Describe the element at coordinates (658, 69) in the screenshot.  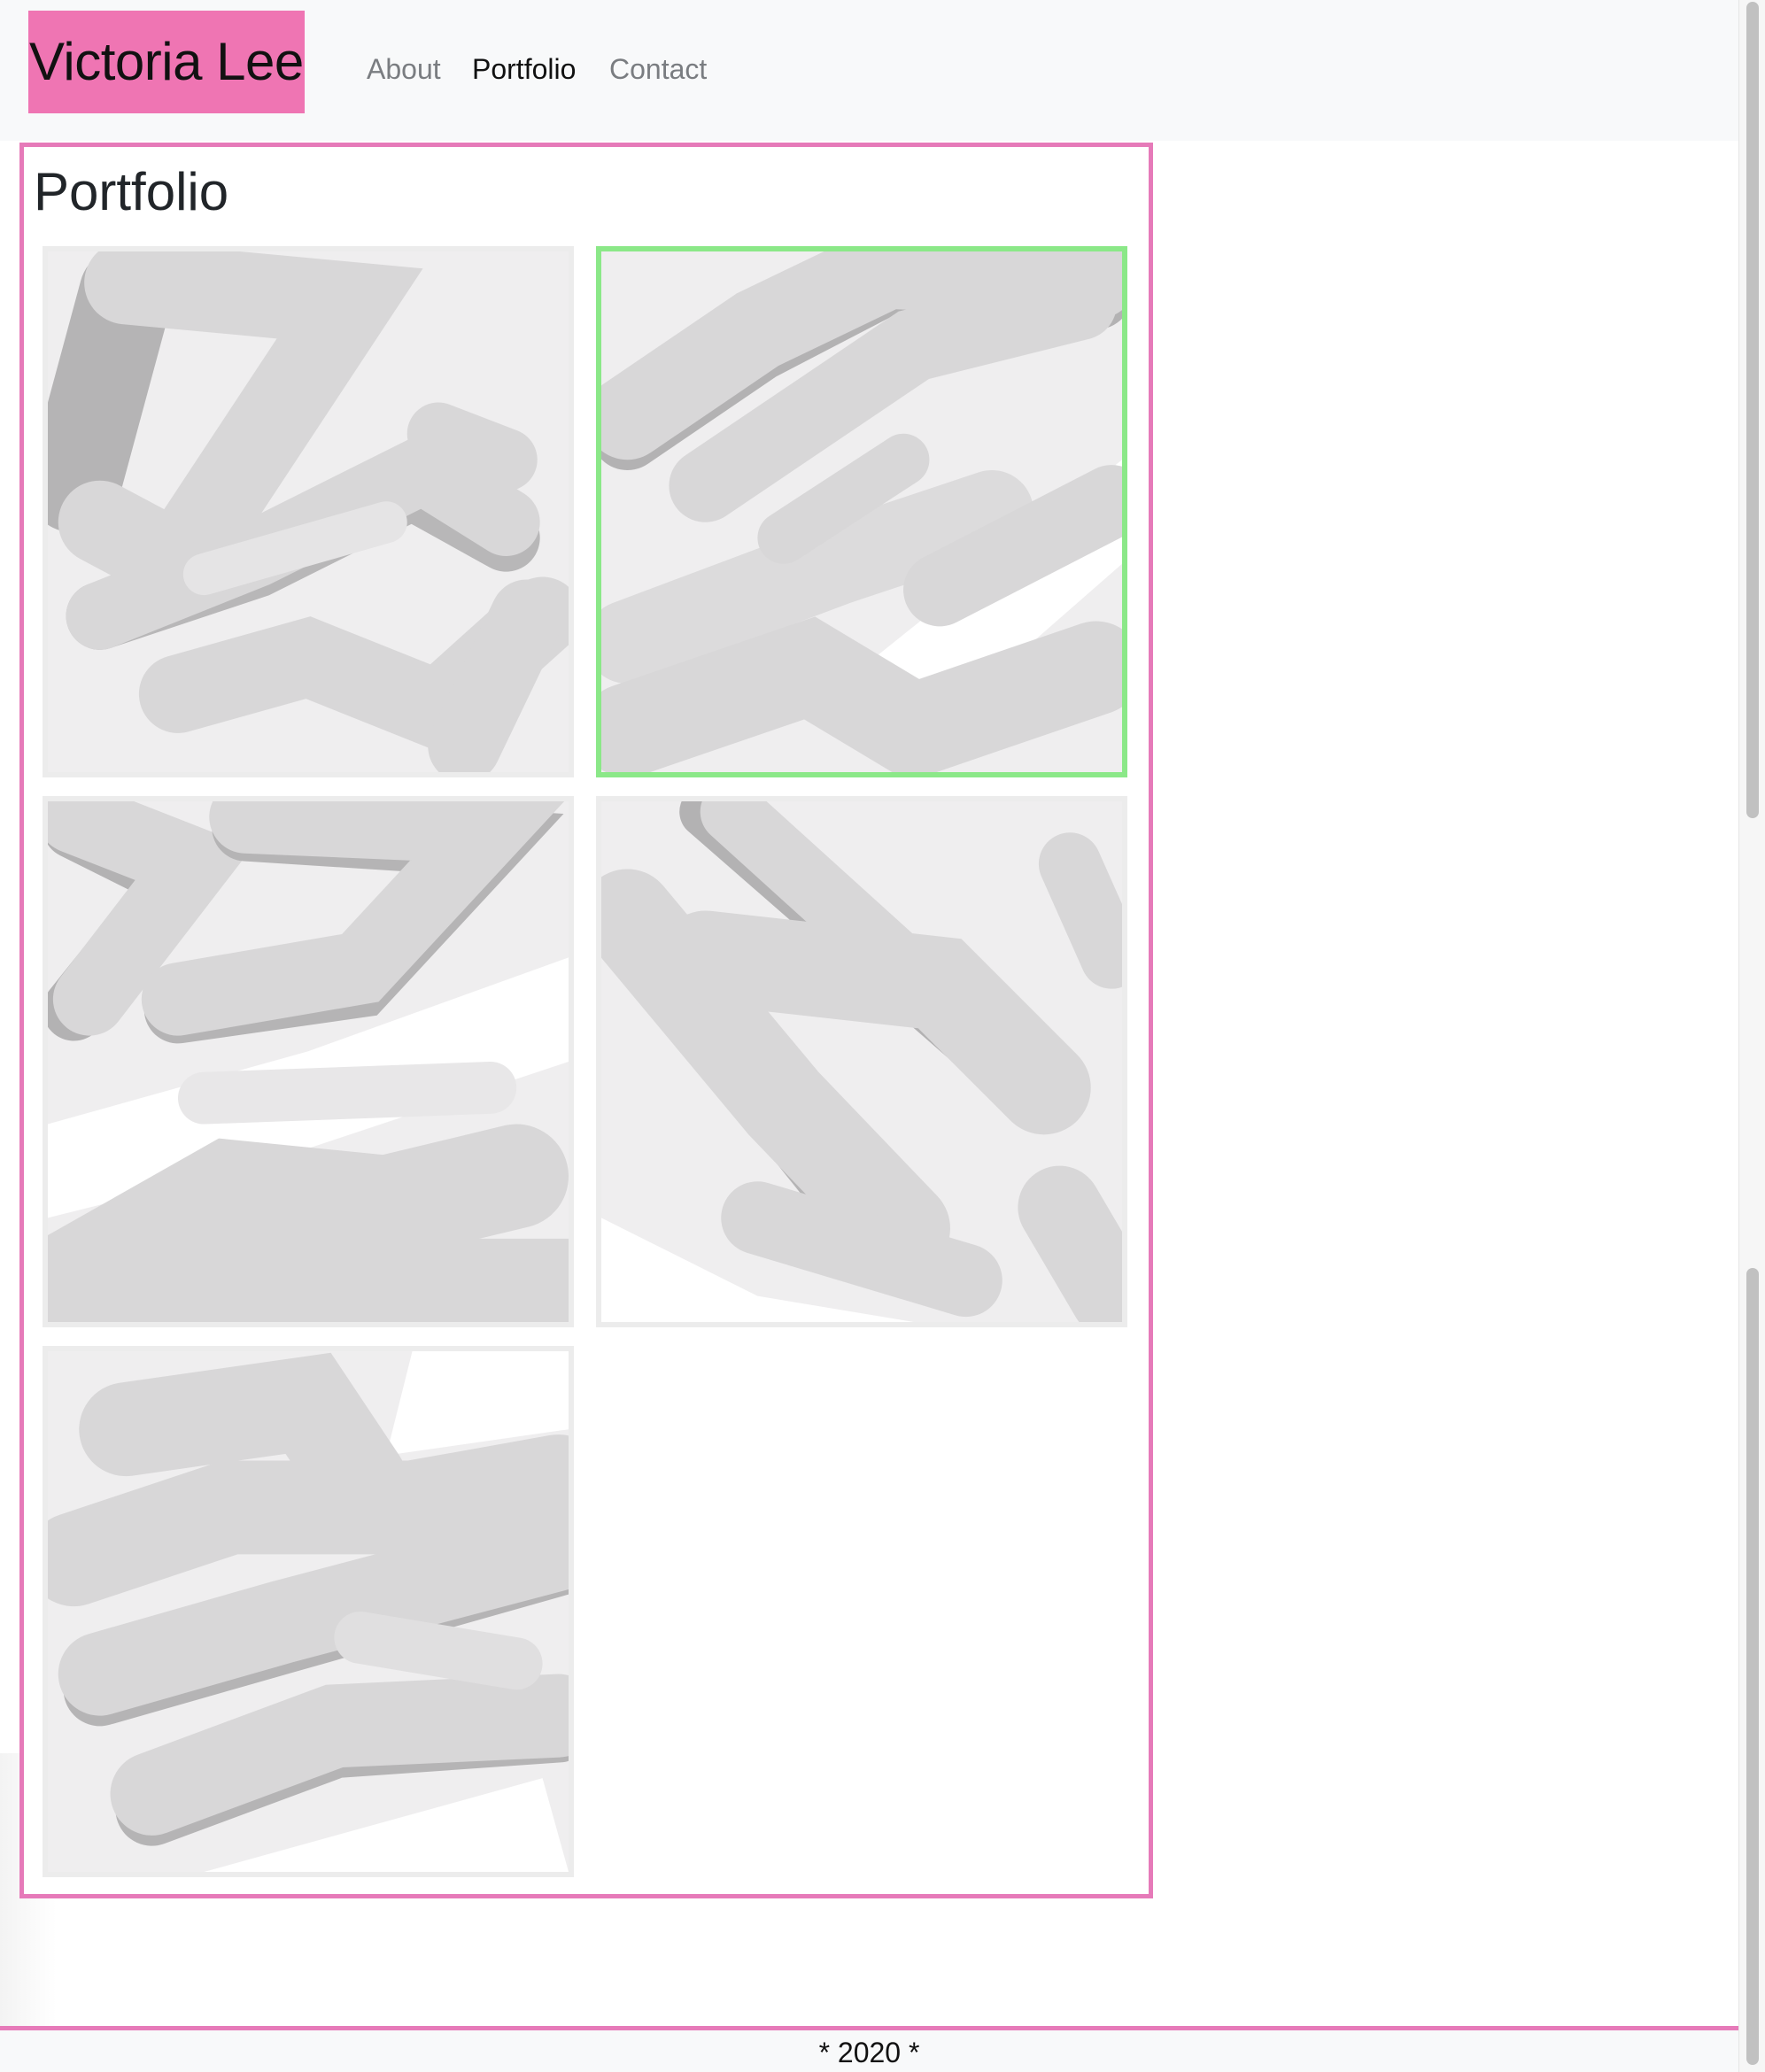
I see `nav-contact: Contact` at that location.